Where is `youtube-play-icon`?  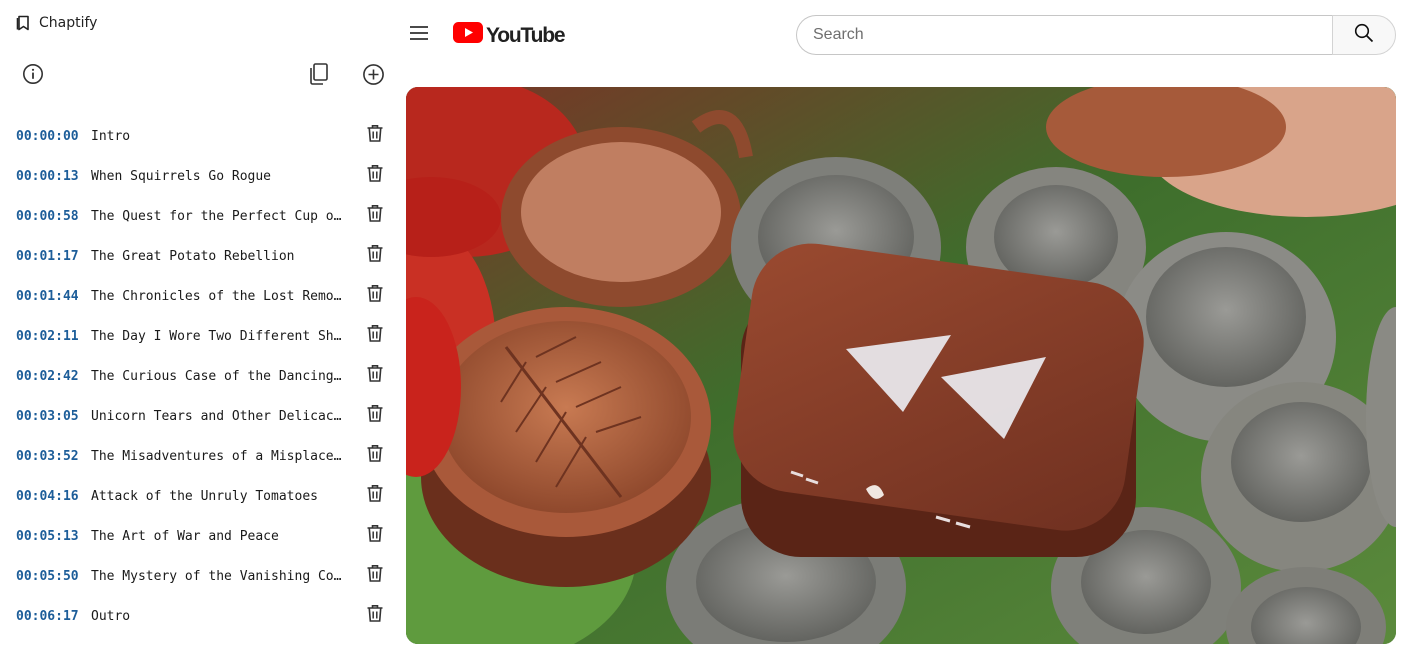
youtube-play-icon is located at coordinates (468, 35).